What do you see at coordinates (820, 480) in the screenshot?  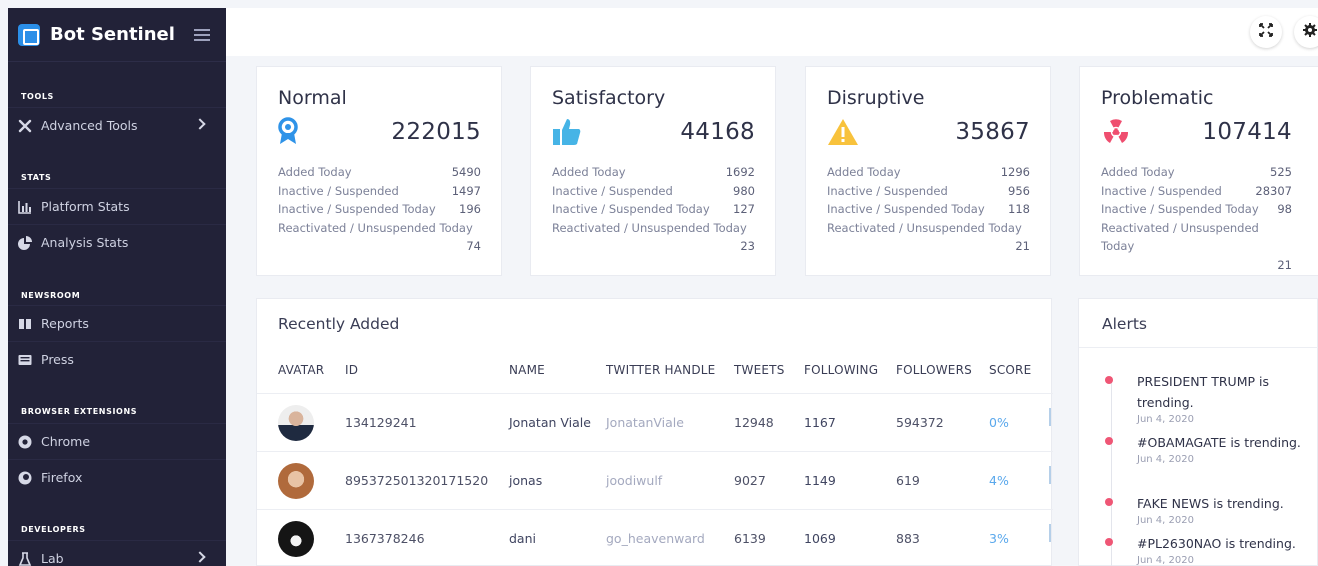 I see `cell-following: 1149` at bounding box center [820, 480].